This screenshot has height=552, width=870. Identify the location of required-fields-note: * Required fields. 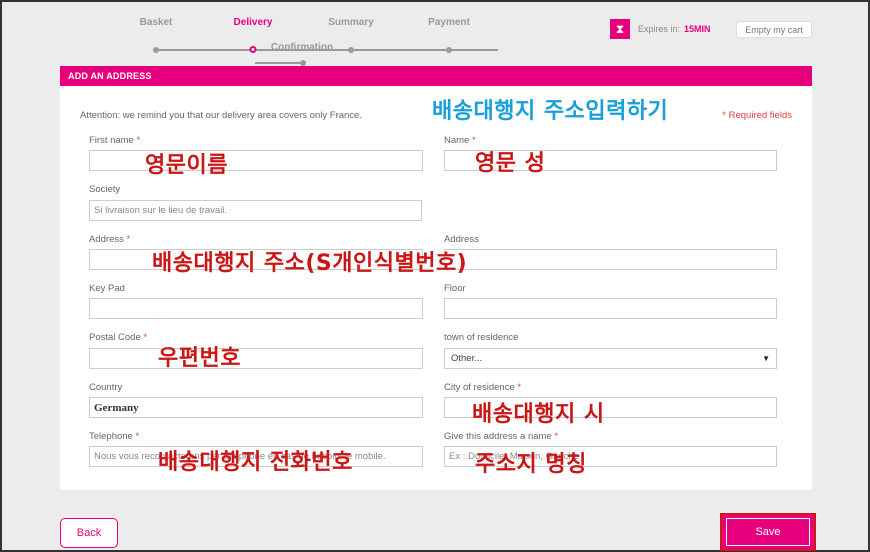
(757, 115).